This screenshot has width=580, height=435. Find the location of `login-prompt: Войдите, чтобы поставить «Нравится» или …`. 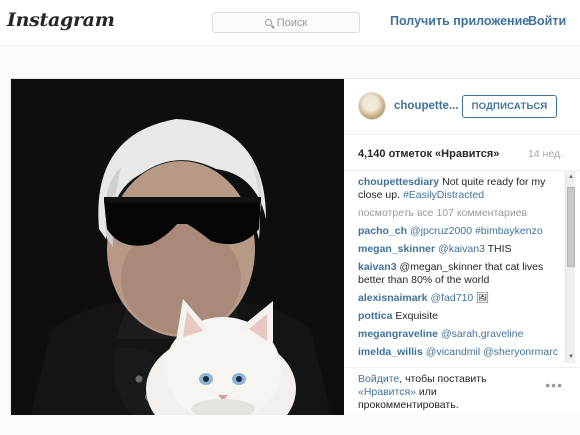

login-prompt: Войдите, чтобы поставить «Нравится» или … is located at coordinates (443, 392).